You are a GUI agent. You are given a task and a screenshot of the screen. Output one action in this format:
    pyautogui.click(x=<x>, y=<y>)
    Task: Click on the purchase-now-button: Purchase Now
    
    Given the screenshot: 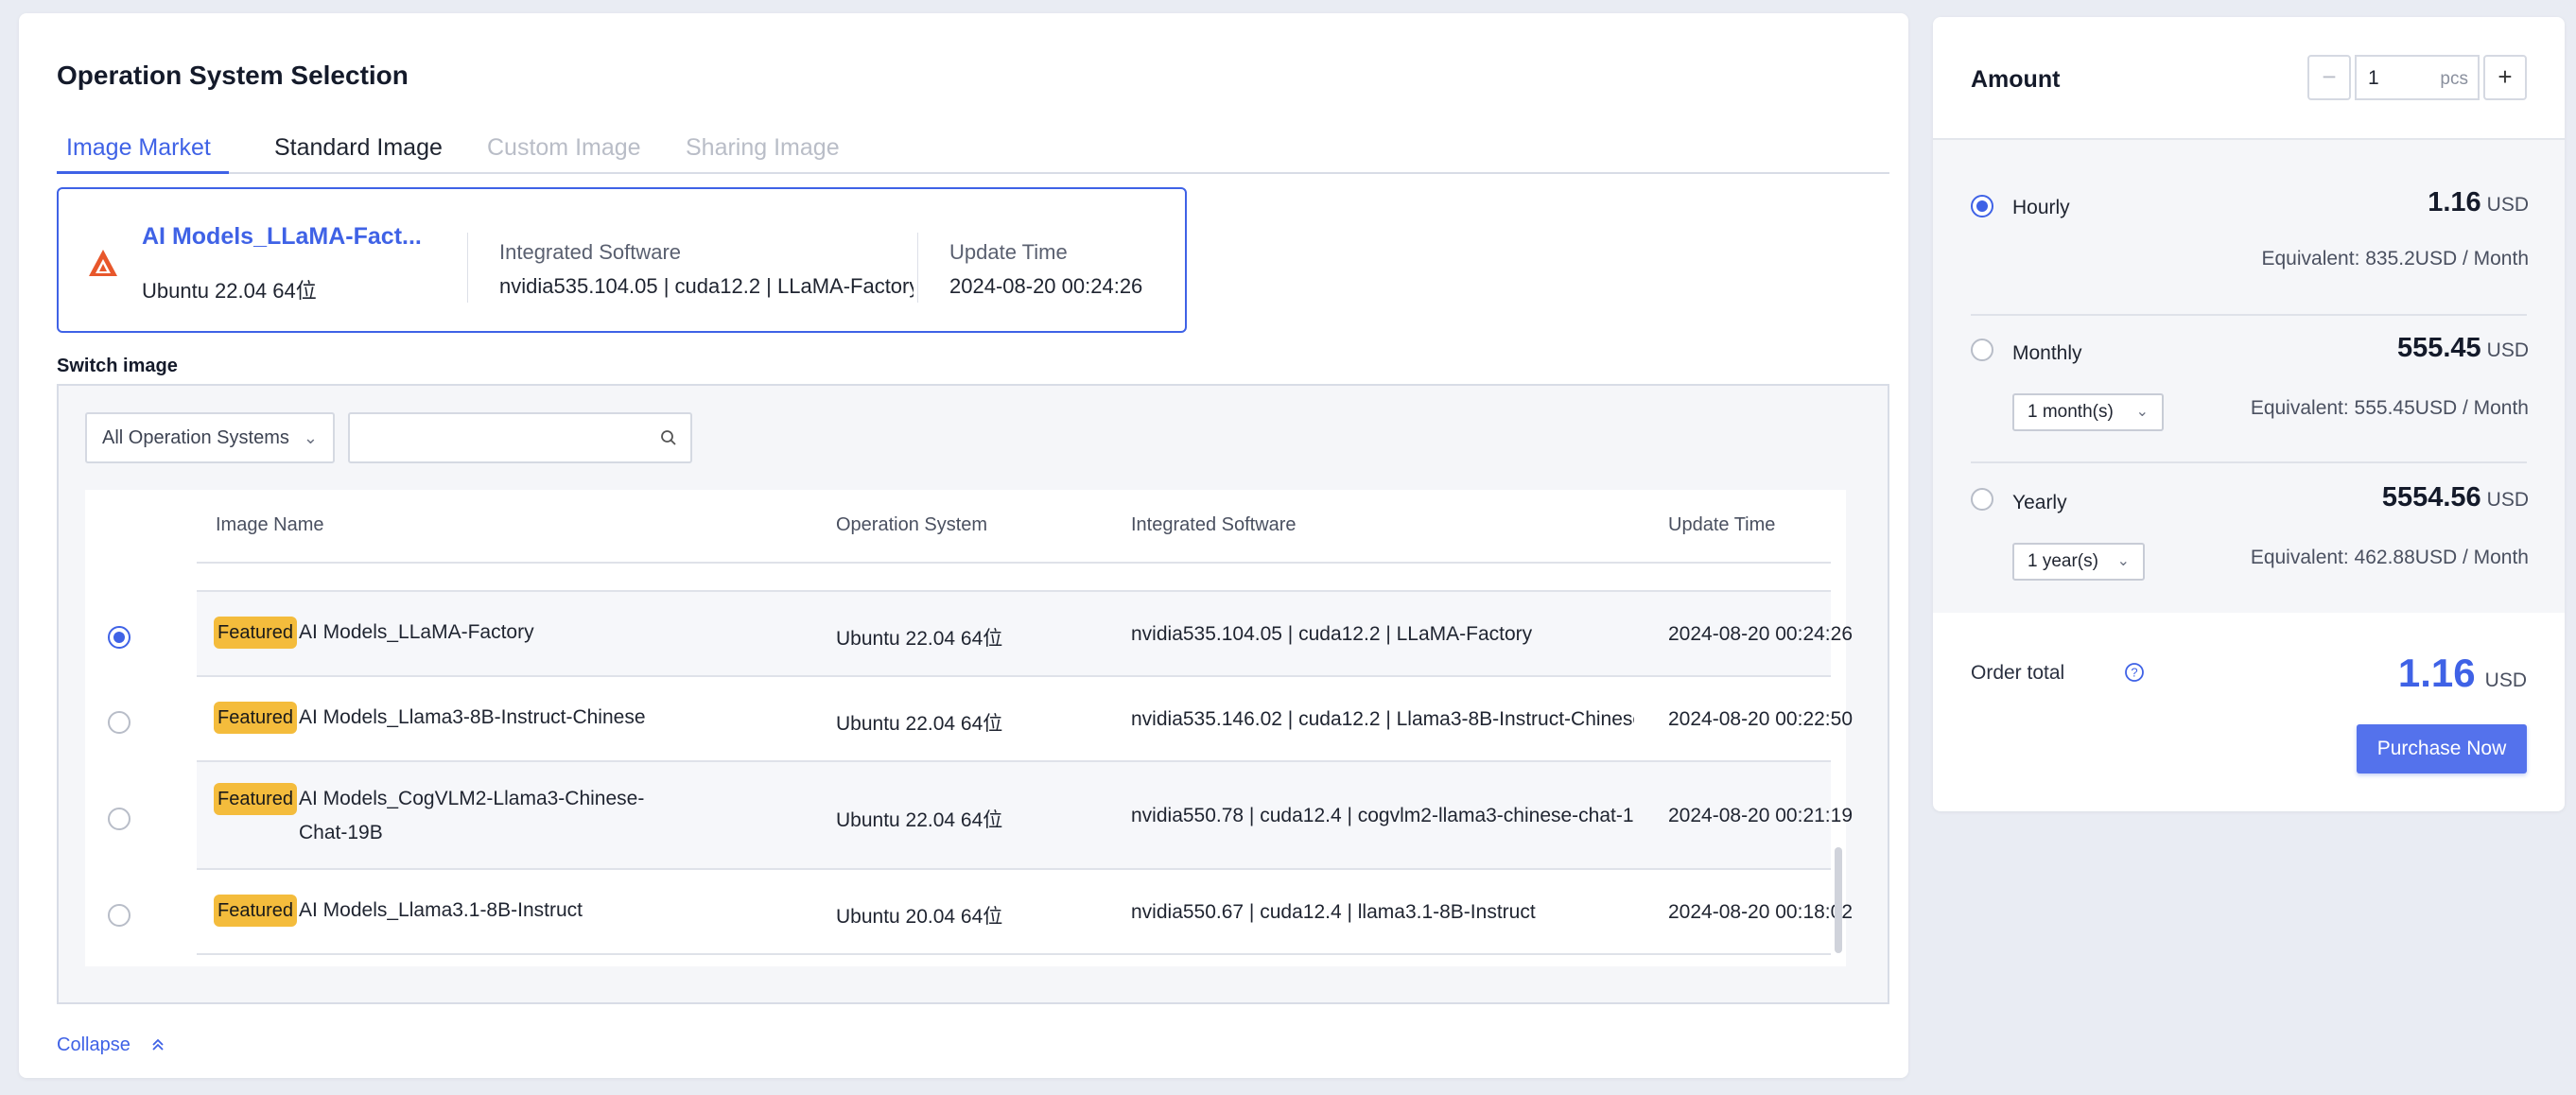 What is the action you would take?
    pyautogui.click(x=2442, y=749)
    